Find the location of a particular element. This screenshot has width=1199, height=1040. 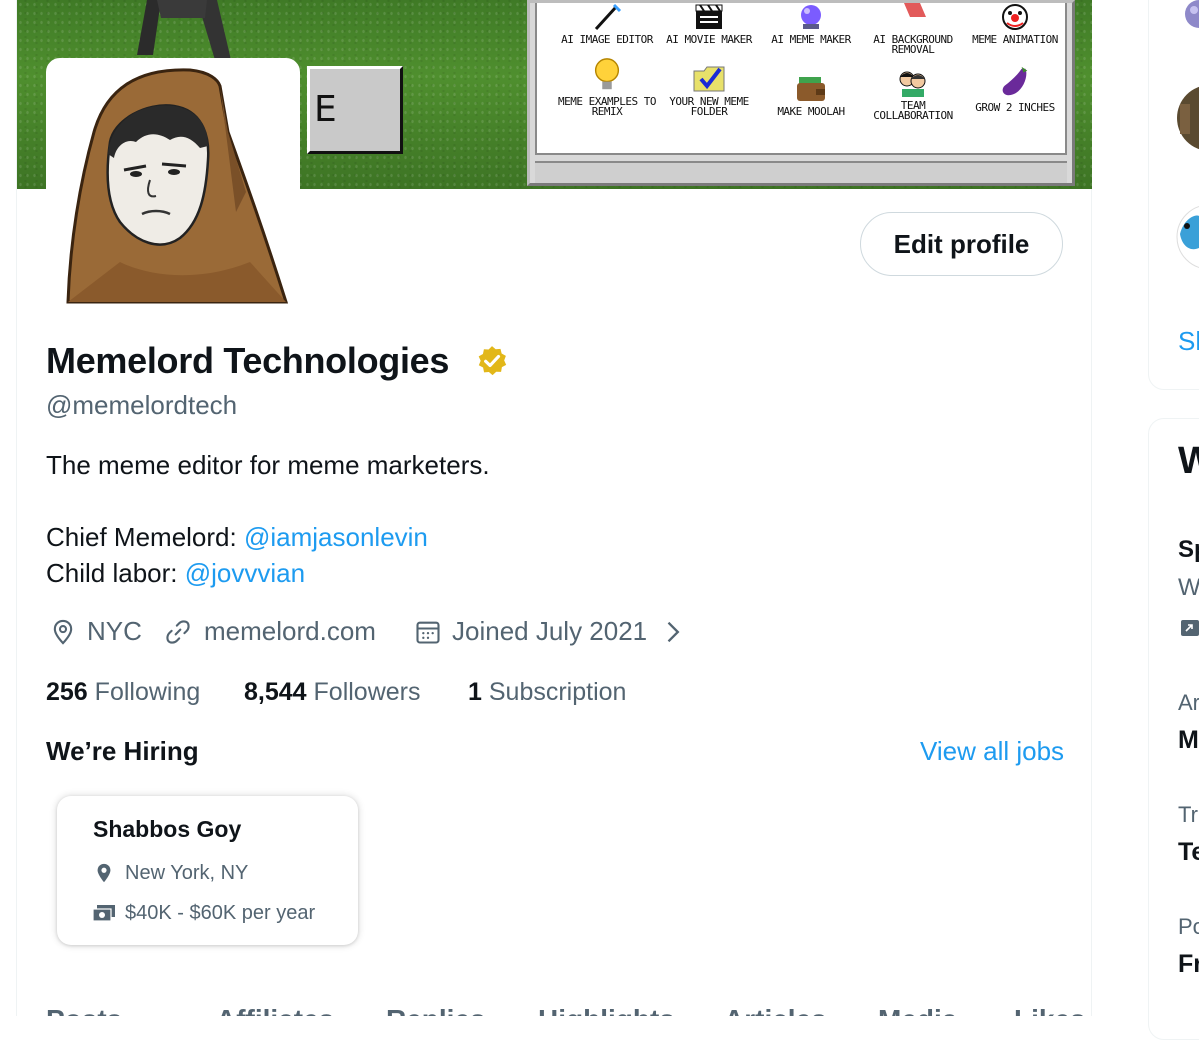

hiring-heading: We’re Hiring is located at coordinates (122, 751).